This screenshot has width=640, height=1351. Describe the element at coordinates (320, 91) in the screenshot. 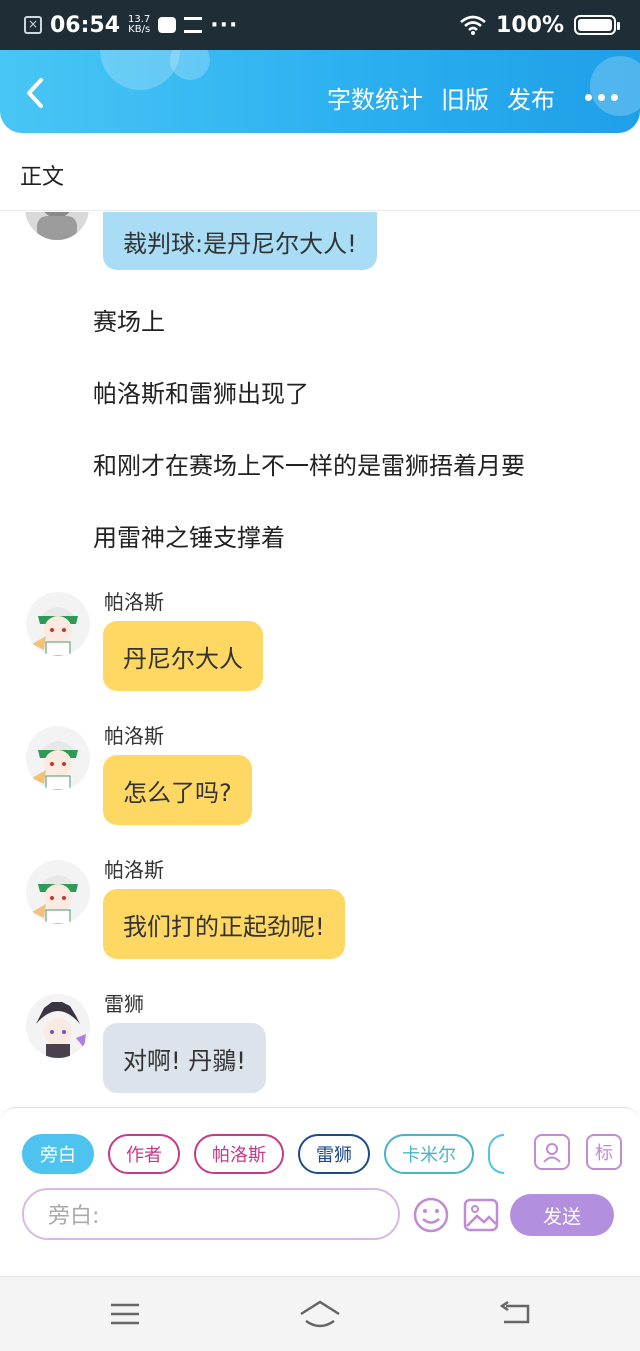

I see `app-header: 字数统计 旧版 发布` at that location.